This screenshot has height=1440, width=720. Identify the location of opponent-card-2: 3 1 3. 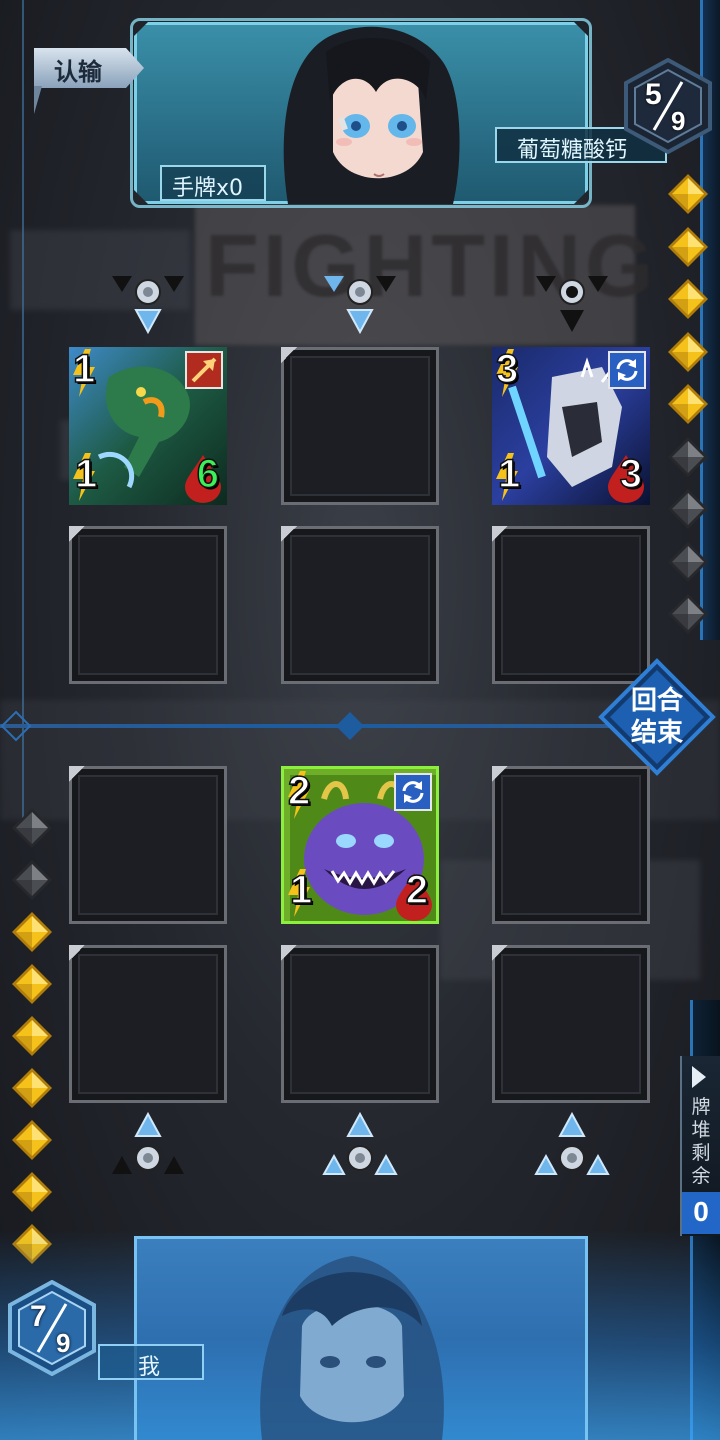
(571, 426).